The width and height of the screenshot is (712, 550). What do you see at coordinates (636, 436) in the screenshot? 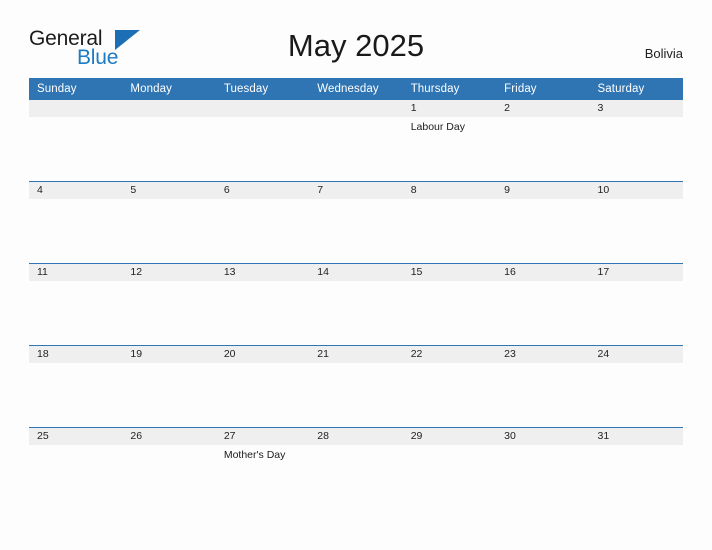
I see `day-number: 31` at bounding box center [636, 436].